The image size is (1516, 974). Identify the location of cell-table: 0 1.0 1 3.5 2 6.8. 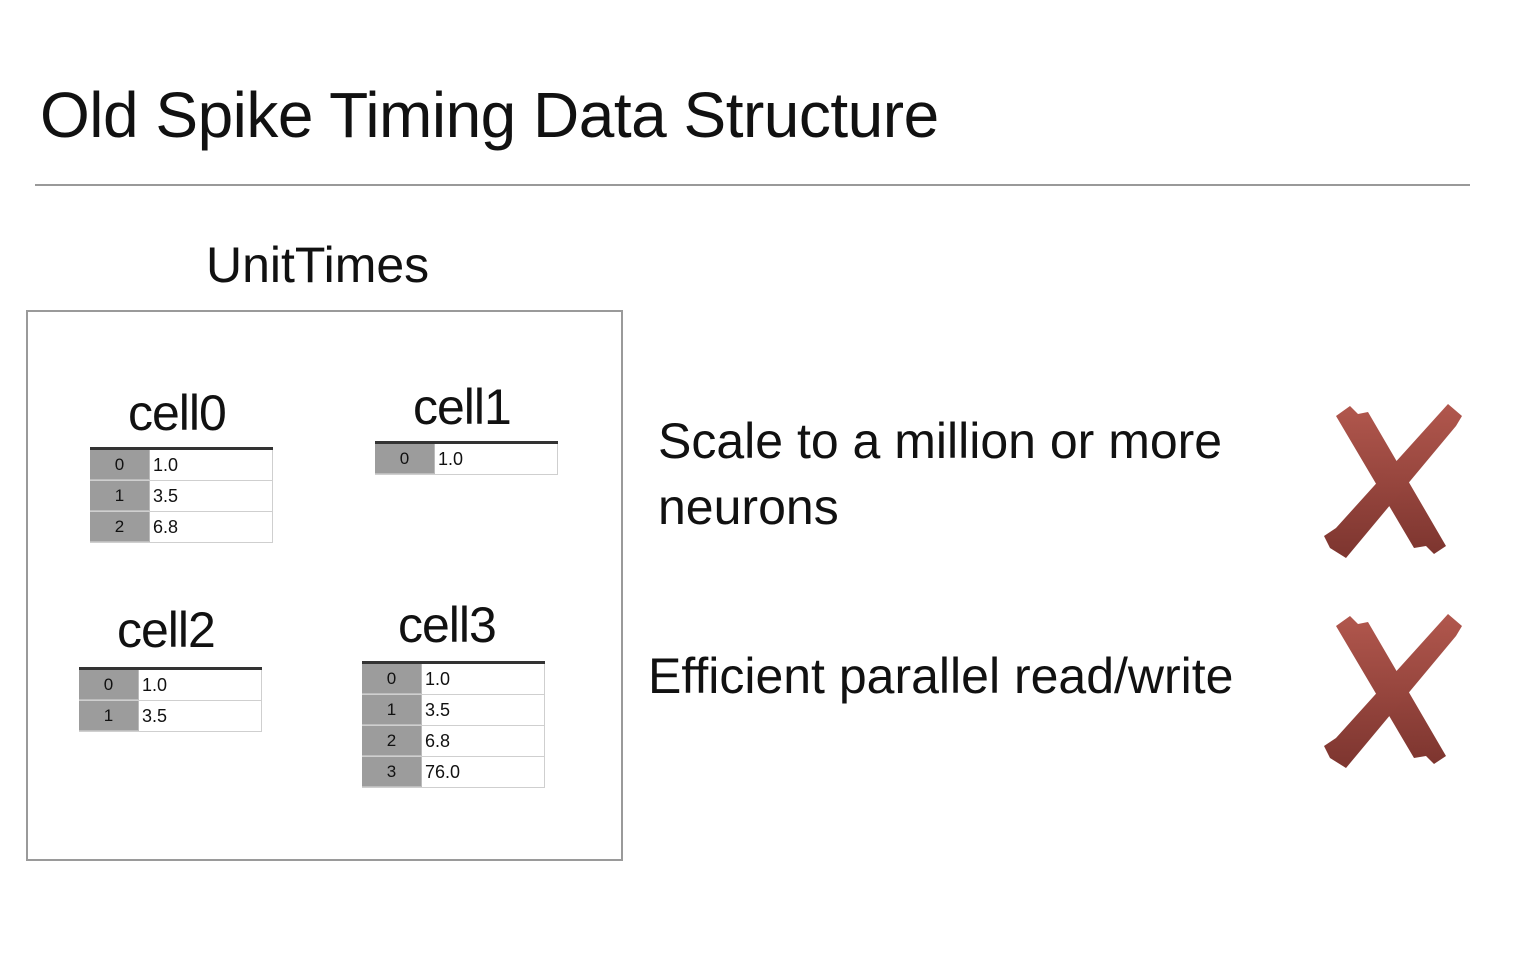
(181, 495).